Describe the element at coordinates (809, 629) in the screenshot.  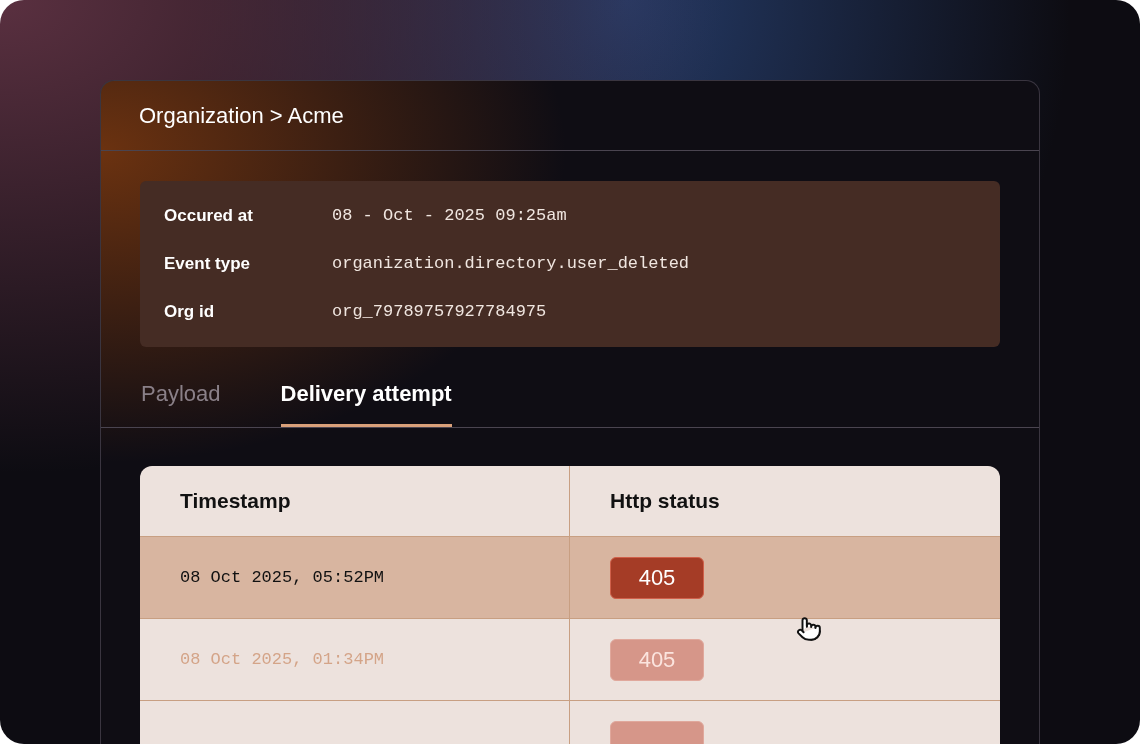
I see `hand-cursor-icon` at that location.